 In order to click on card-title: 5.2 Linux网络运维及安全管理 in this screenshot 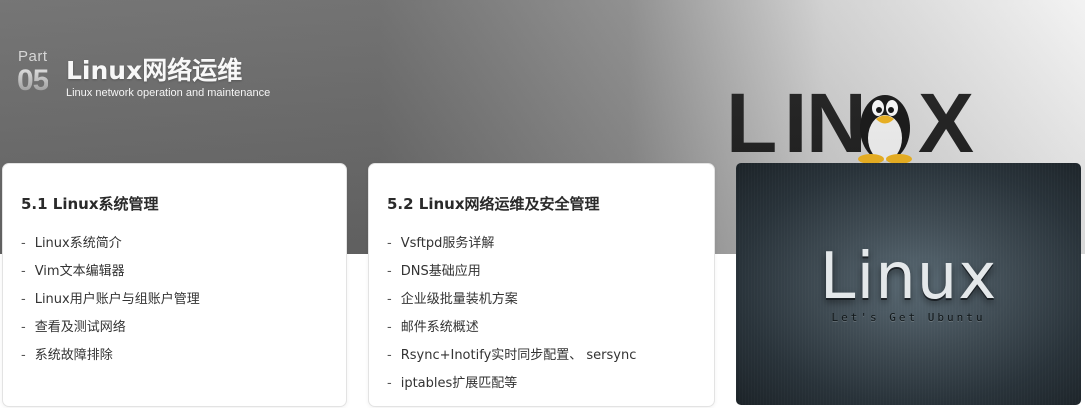, I will do `click(493, 204)`.